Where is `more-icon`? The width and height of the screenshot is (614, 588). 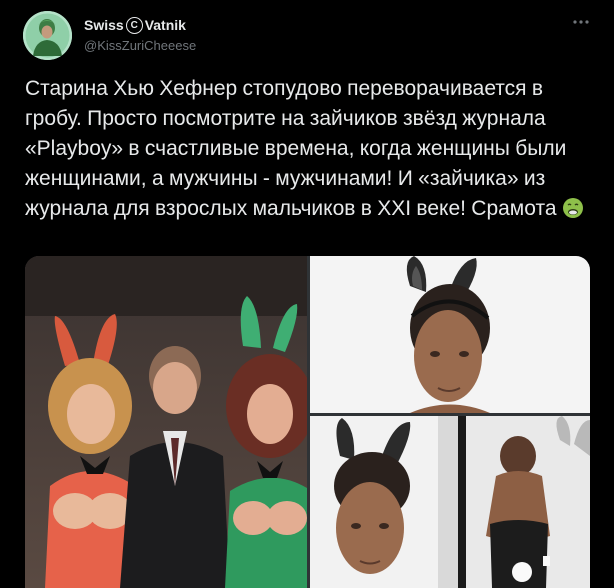 more-icon is located at coordinates (581, 22).